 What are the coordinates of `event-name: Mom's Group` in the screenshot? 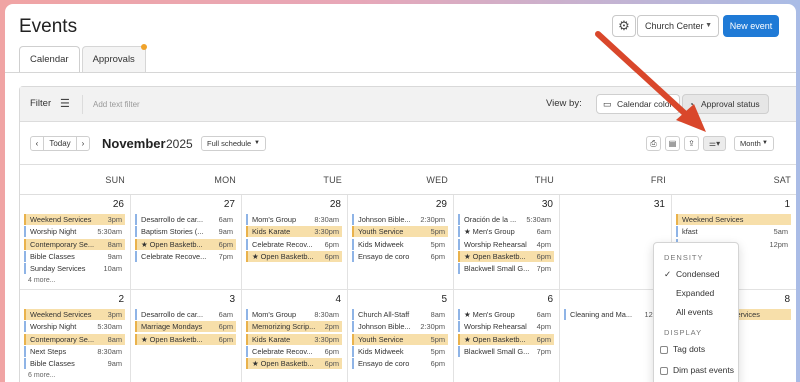 It's located at (274, 219).